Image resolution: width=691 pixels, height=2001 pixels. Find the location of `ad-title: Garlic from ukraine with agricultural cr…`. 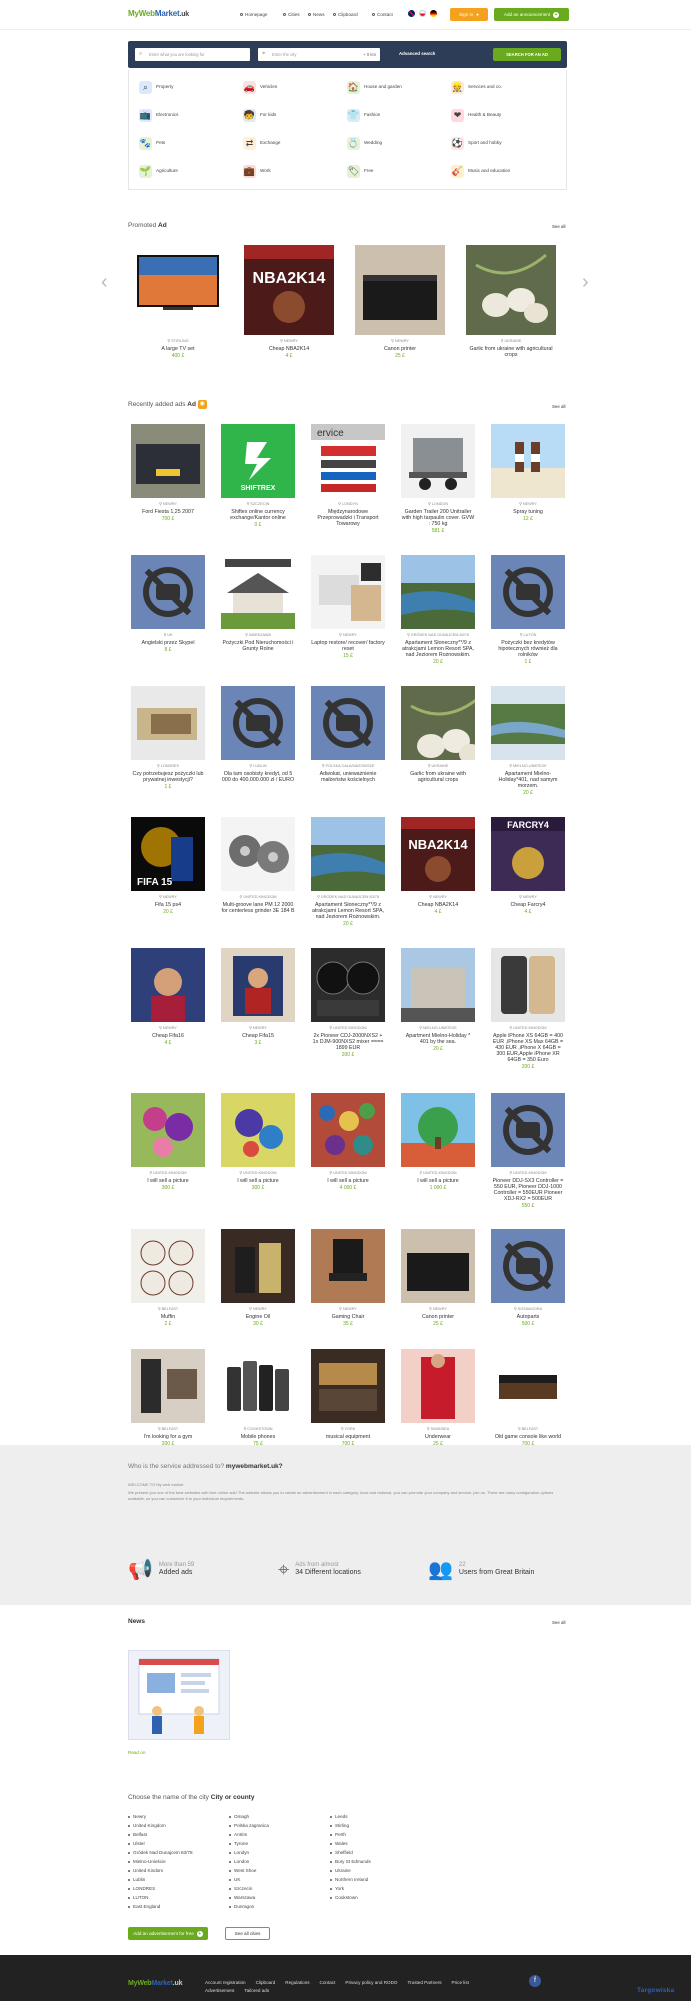

ad-title: Garlic from ukraine with agricultural cr… is located at coordinates (438, 777).